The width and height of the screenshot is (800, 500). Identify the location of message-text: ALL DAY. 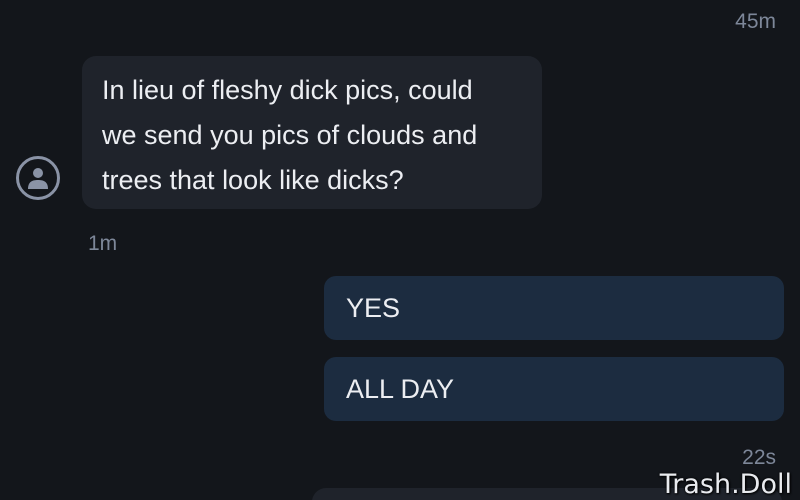
(400, 389).